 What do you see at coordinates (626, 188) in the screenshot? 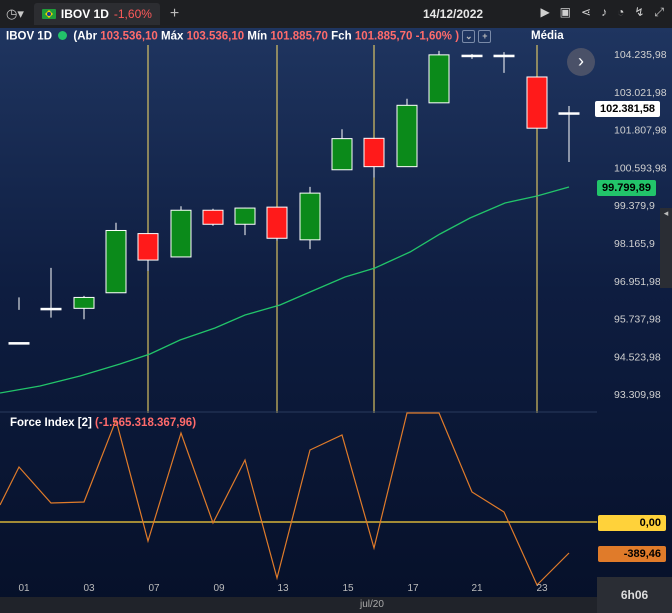
I see `ma-price-box: 99.799,89` at bounding box center [626, 188].